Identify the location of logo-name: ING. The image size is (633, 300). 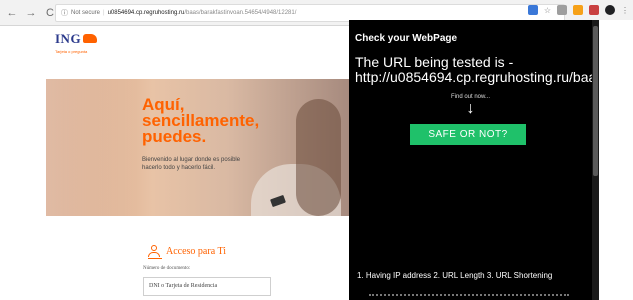
(68, 38).